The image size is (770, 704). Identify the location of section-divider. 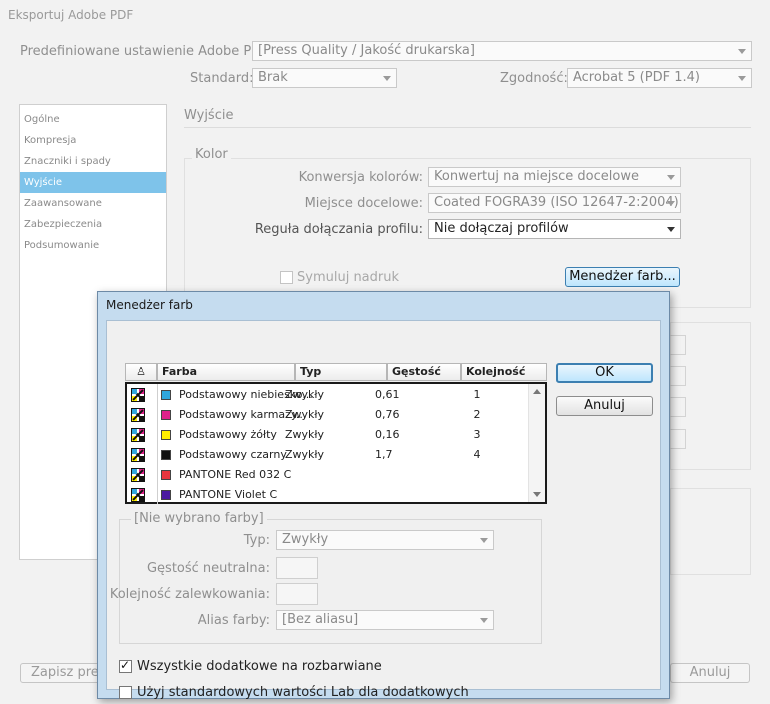
(467, 127).